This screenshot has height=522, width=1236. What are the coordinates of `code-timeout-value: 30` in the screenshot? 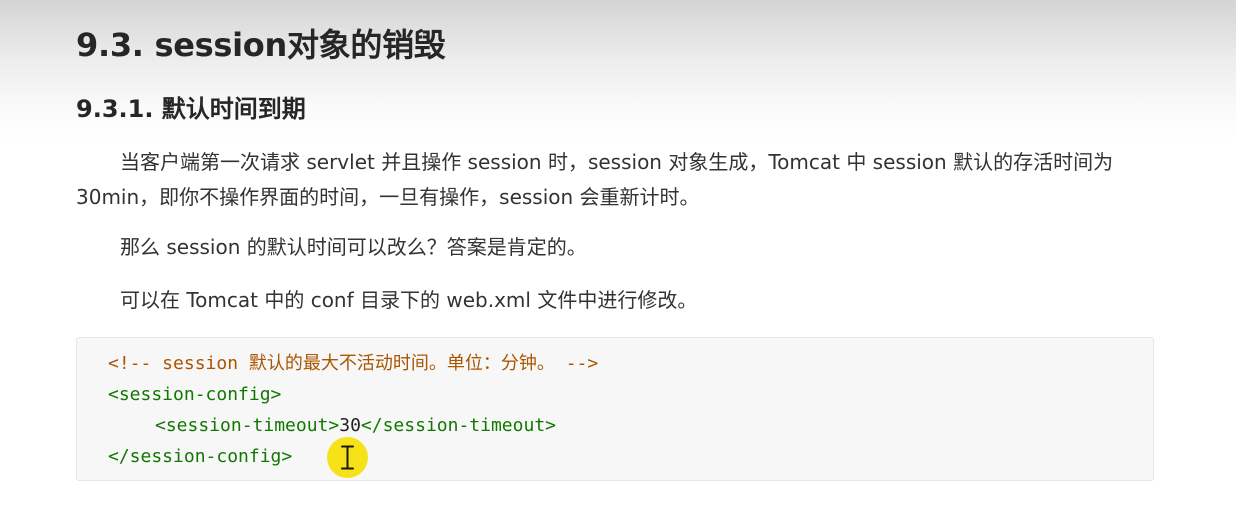 It's located at (350, 425).